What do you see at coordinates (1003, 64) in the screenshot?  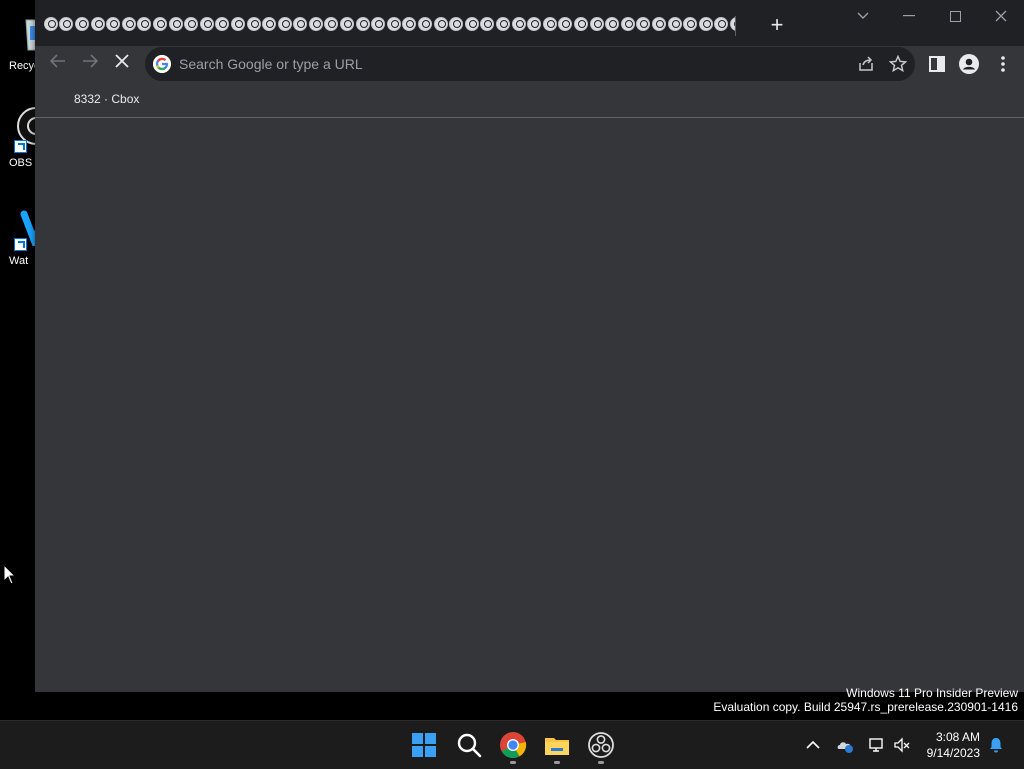 I see `more-menu-icon` at bounding box center [1003, 64].